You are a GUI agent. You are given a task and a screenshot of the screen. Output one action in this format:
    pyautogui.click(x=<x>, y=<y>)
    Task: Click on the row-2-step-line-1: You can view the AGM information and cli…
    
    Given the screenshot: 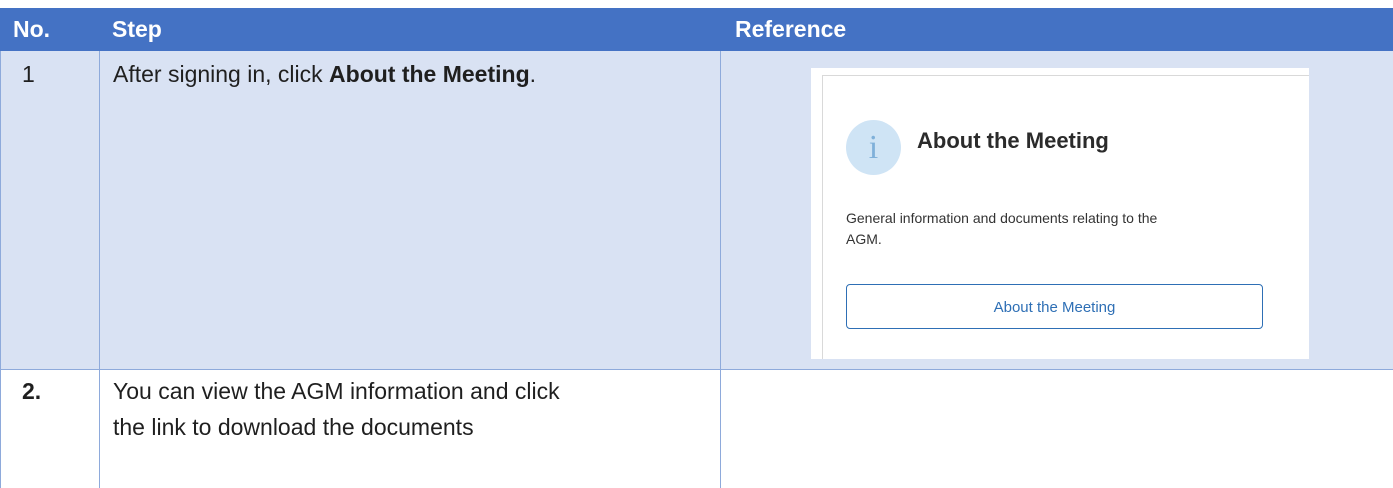 What is the action you would take?
    pyautogui.click(x=336, y=391)
    